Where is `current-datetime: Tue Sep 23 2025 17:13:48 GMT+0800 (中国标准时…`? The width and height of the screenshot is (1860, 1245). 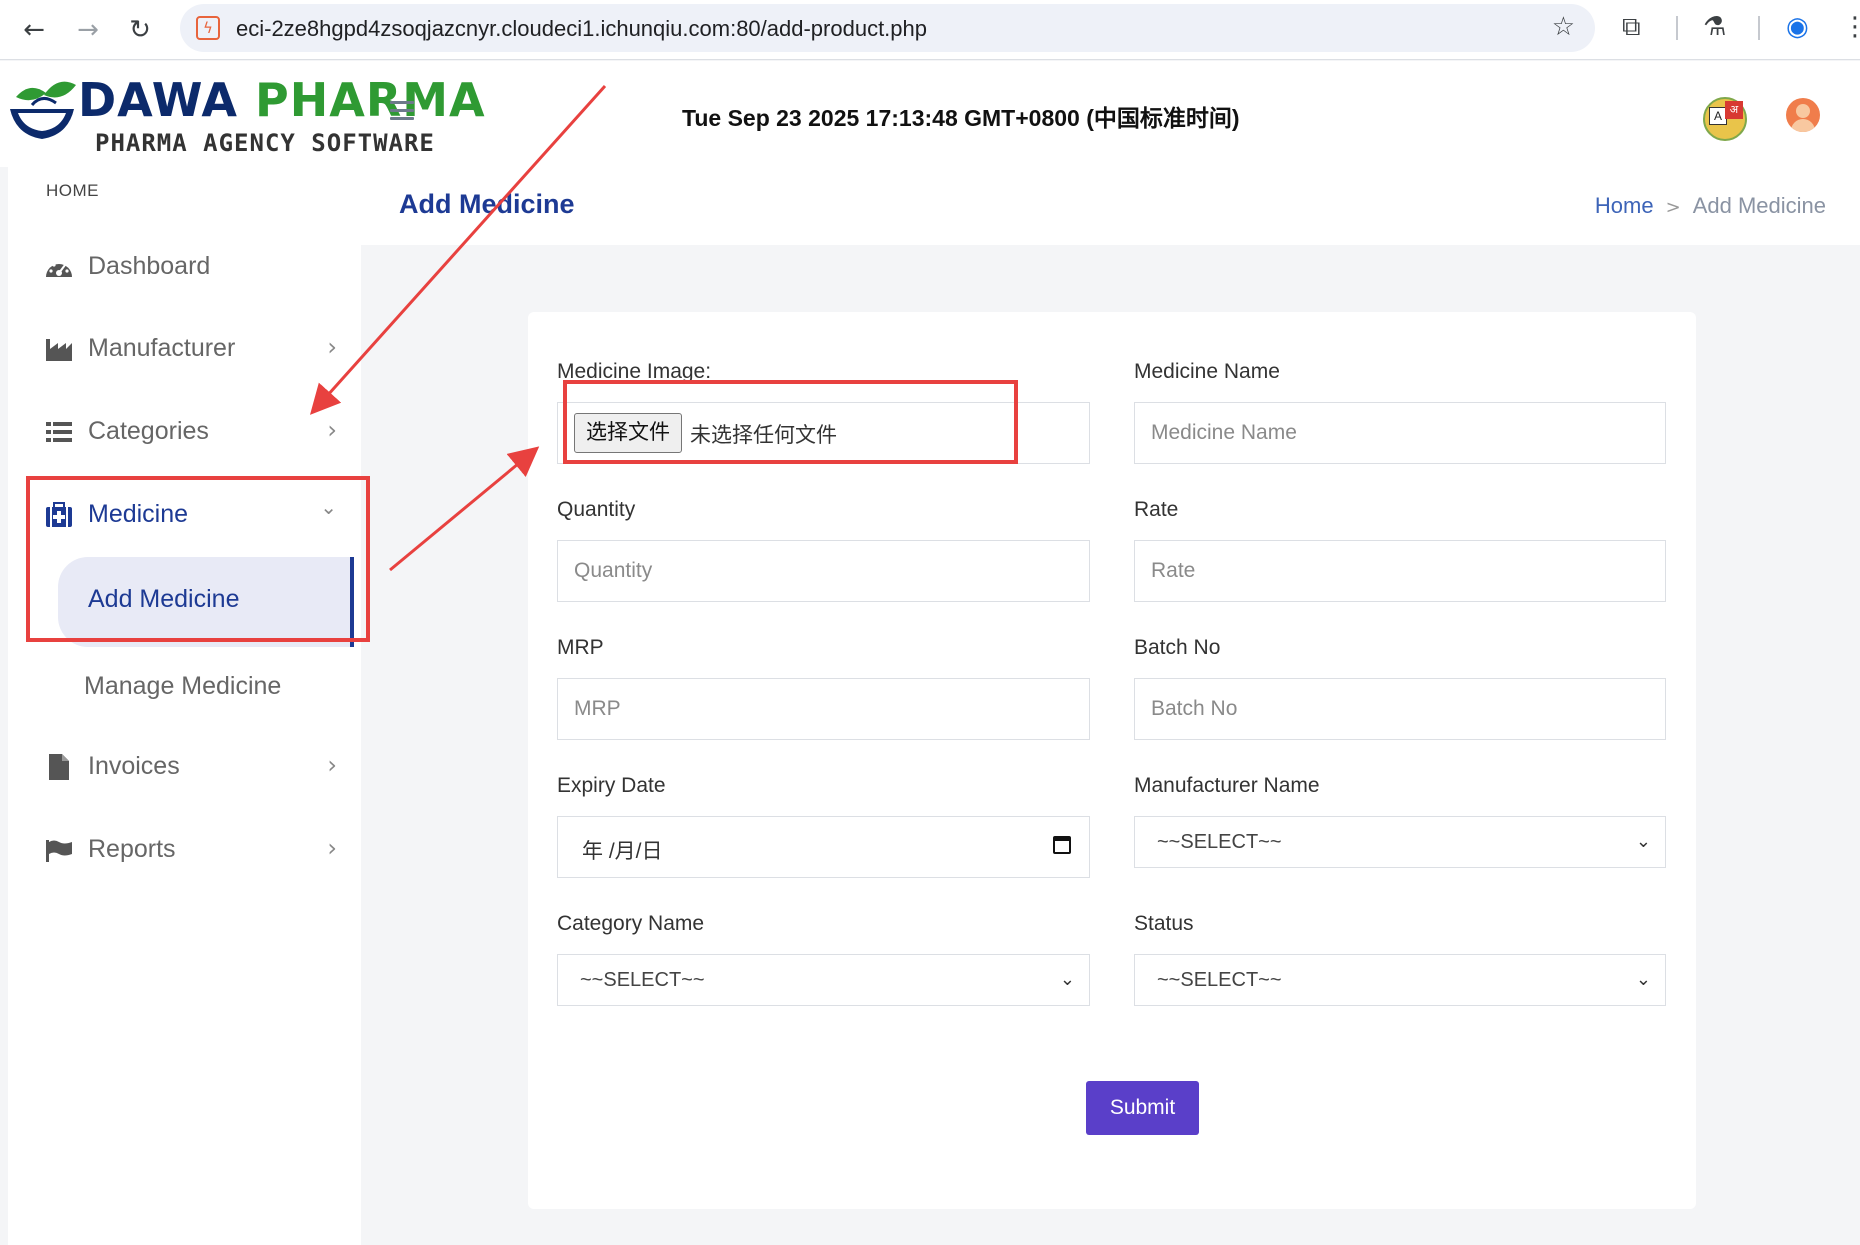
current-datetime: Tue Sep 23 2025 17:13:48 GMT+0800 (中国标准时… is located at coordinates (961, 118).